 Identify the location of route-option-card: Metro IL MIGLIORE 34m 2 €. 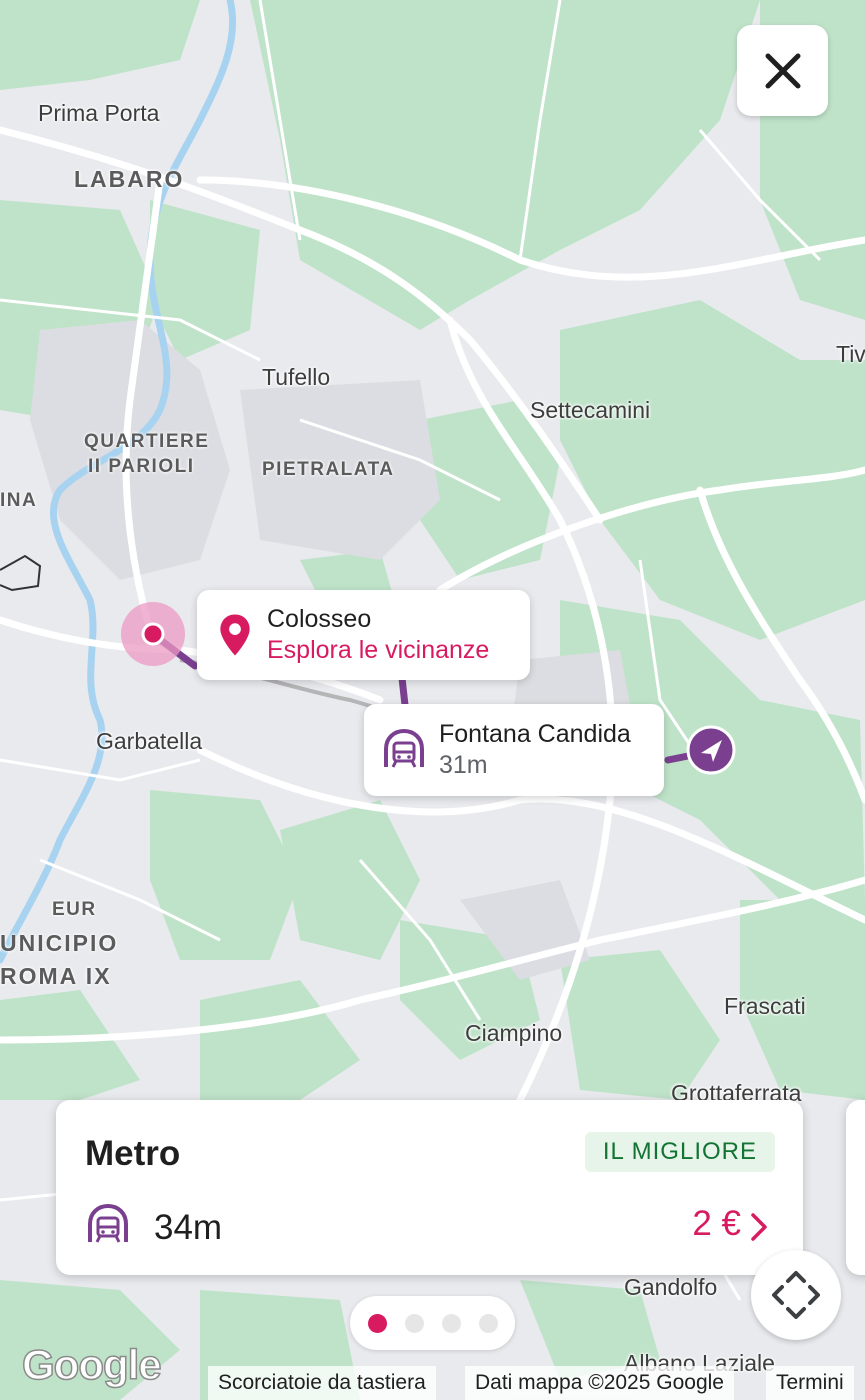
(429, 1187).